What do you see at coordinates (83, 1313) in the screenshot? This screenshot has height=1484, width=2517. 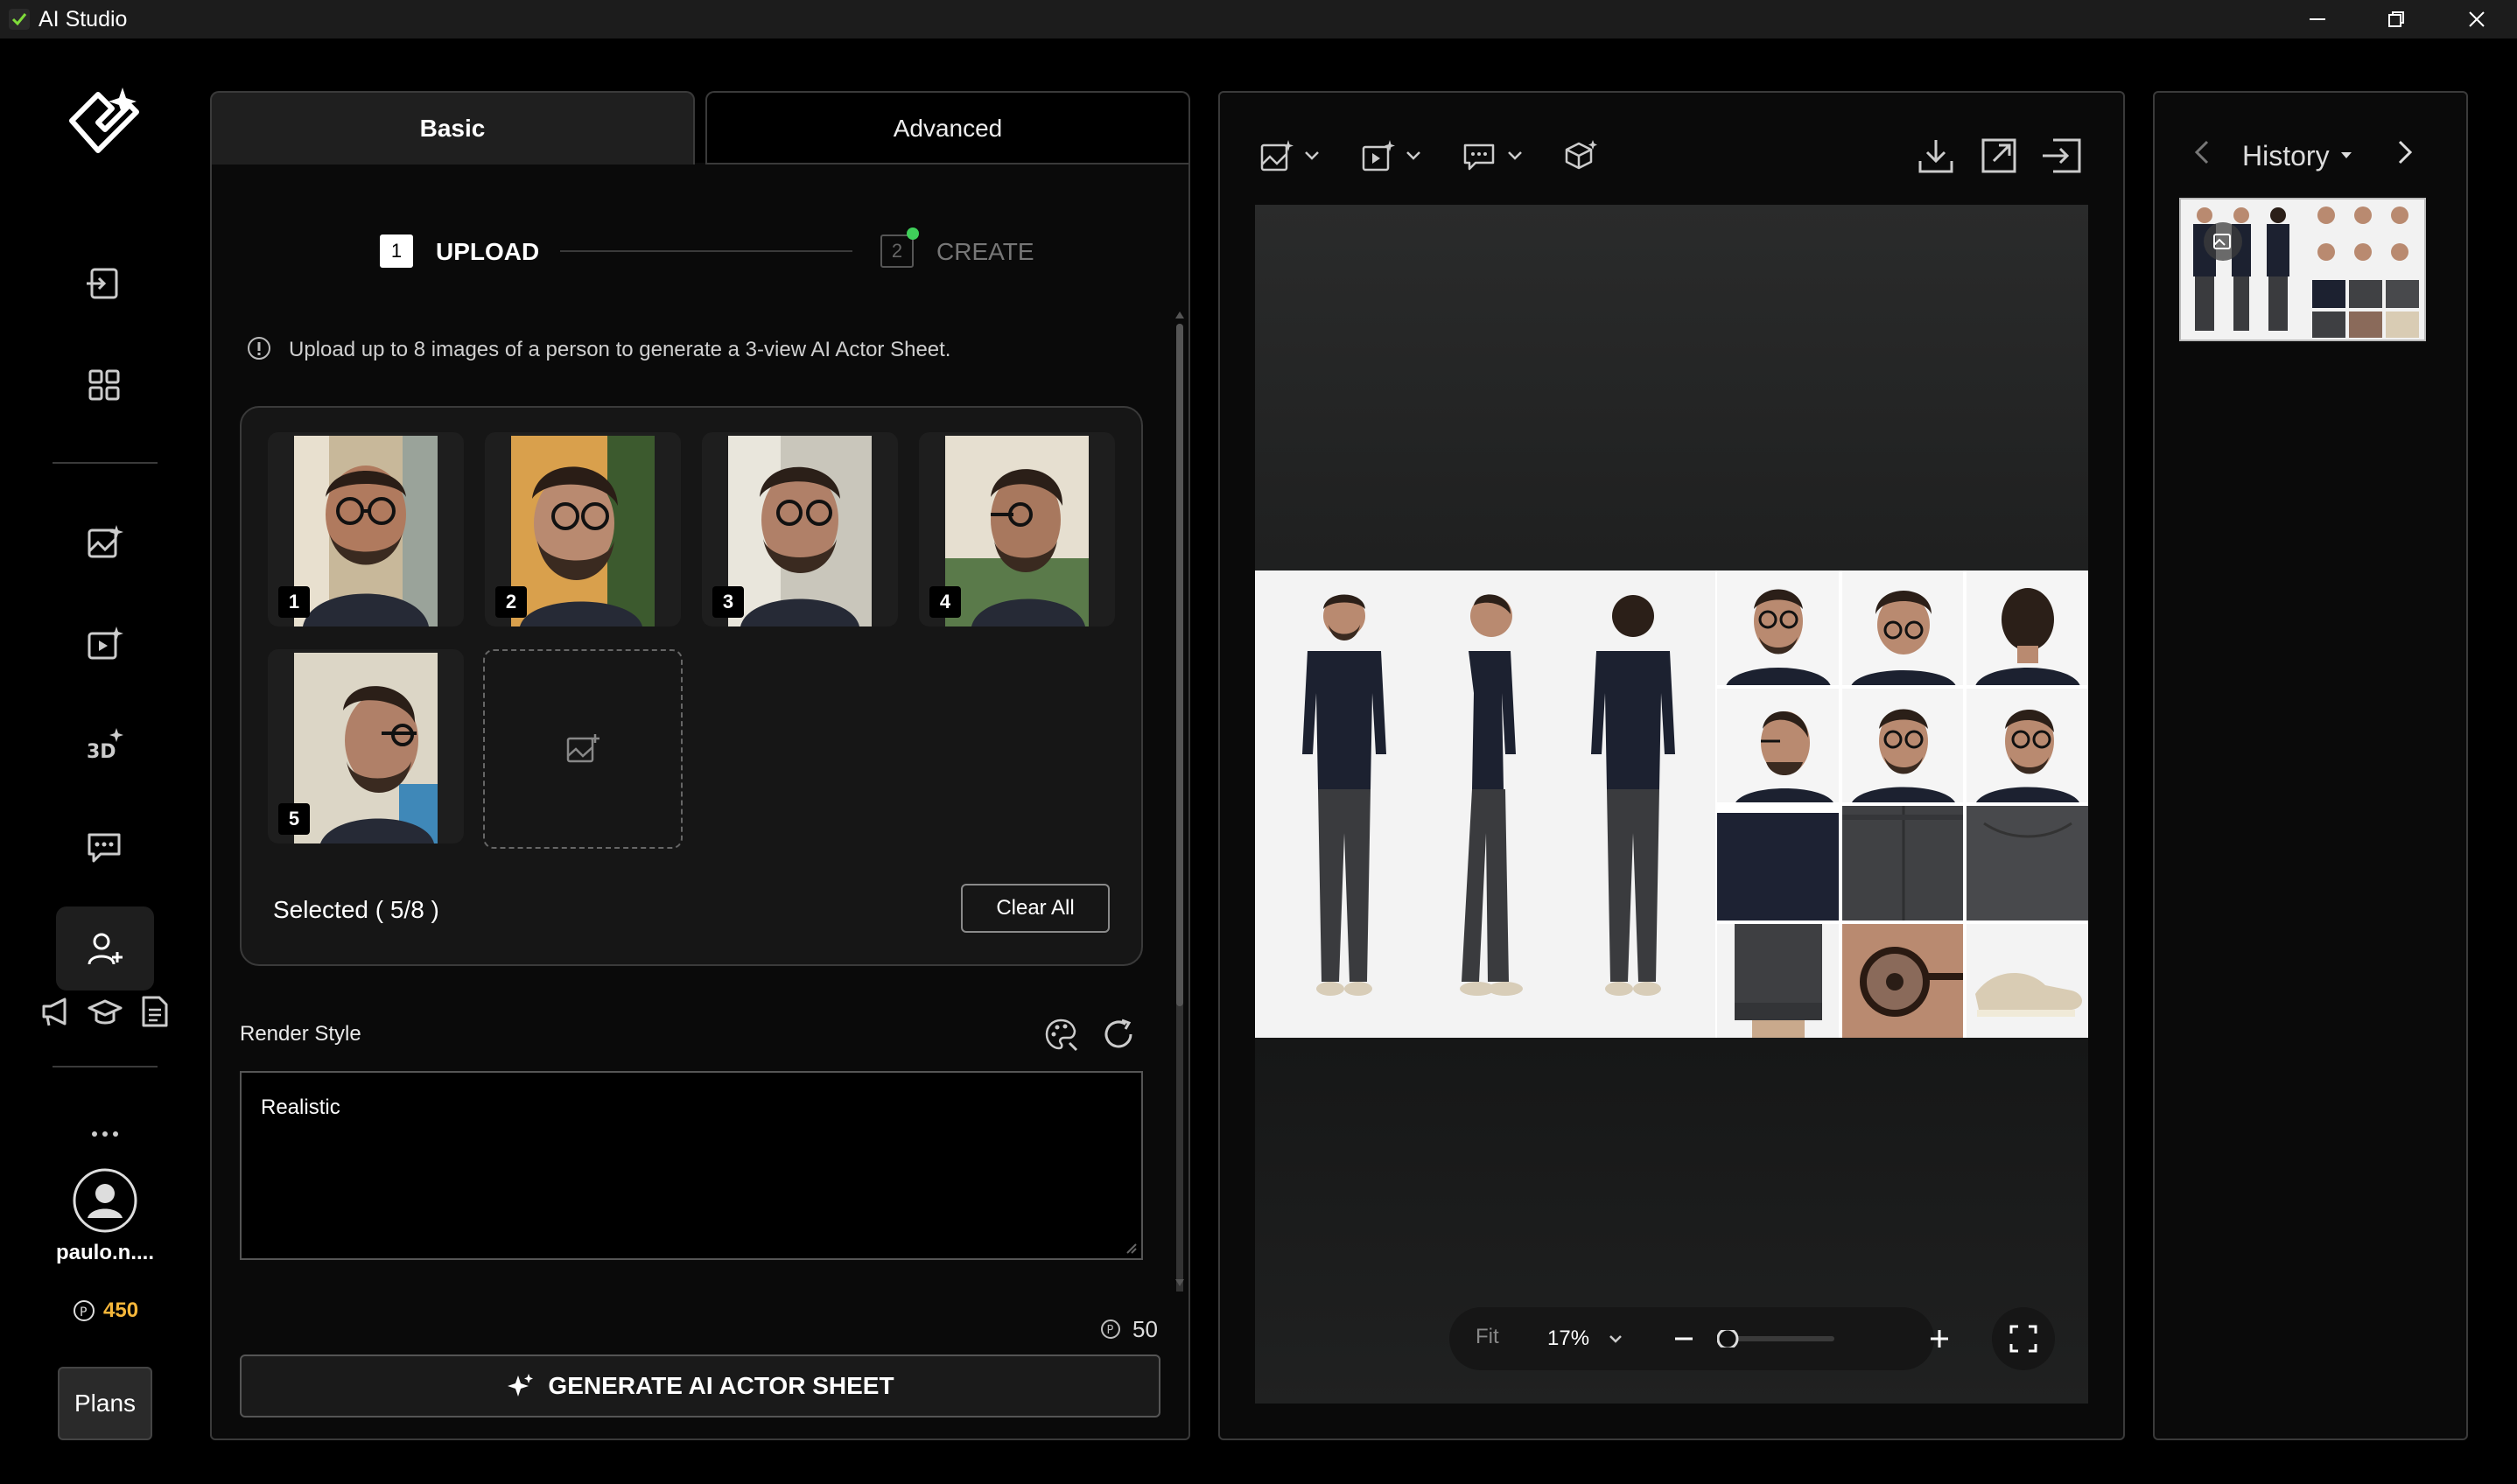 I see `svg-text: P` at bounding box center [83, 1313].